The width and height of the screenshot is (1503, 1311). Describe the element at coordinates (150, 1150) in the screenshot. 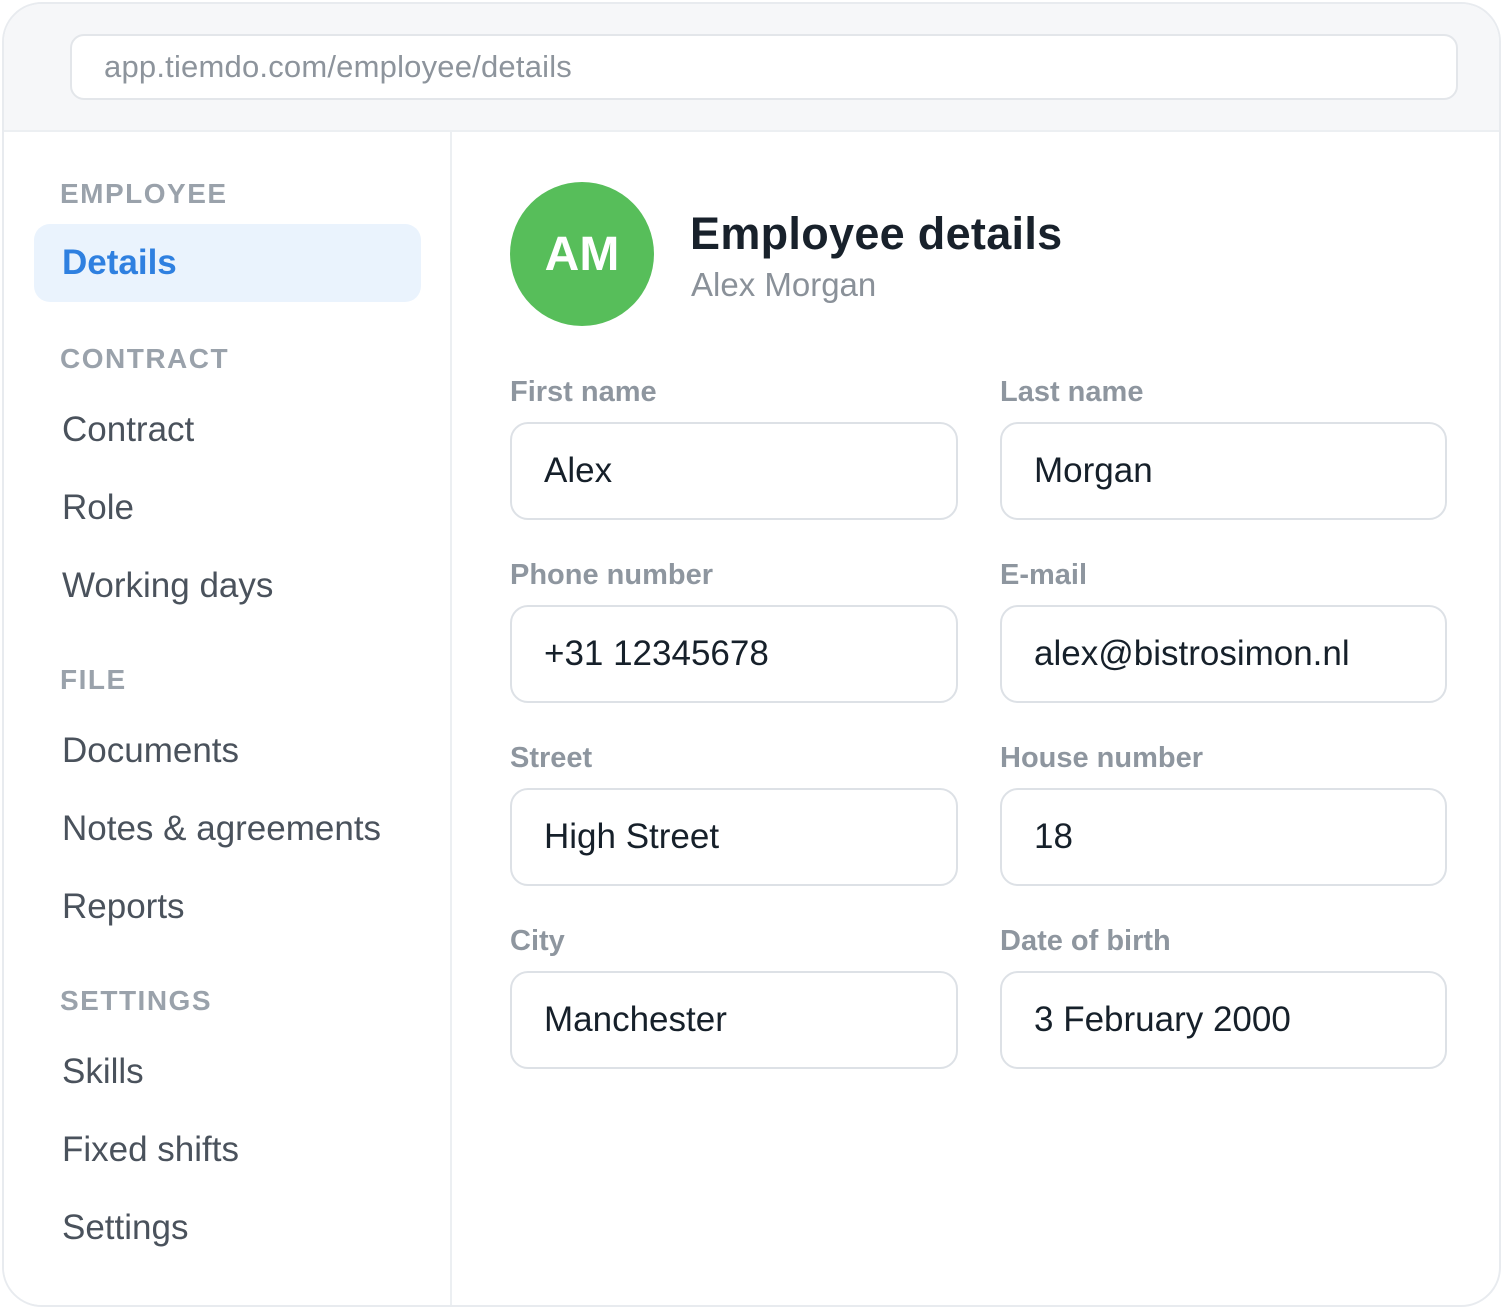

I see `sidebar-item-fixed-shifts: Fixed shifts` at that location.